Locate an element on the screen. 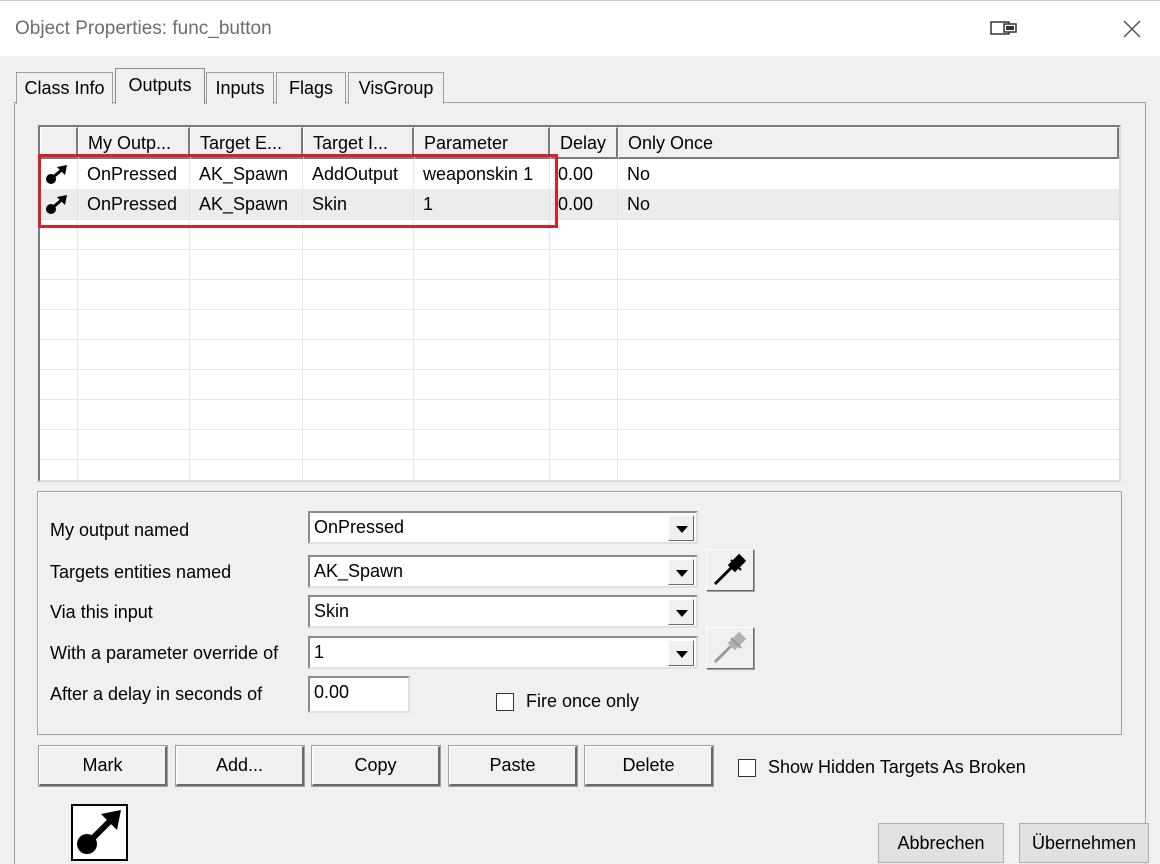  tab-visgroup: VisGroup is located at coordinates (396, 88).